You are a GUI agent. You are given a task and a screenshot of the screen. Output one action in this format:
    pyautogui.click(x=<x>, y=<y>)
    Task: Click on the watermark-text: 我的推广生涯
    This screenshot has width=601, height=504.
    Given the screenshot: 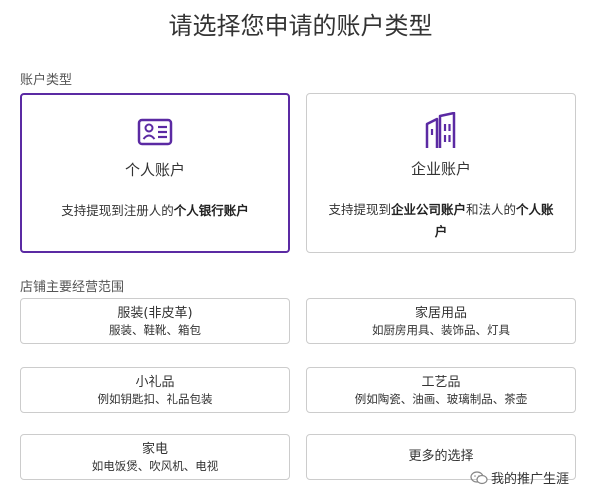 What is the action you would take?
    pyautogui.click(x=530, y=479)
    